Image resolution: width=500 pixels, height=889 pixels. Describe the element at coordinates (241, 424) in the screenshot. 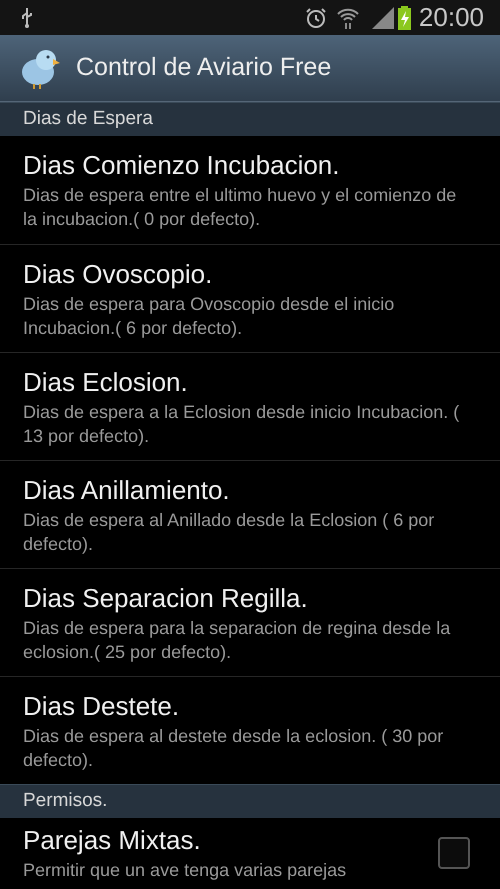

I see `preference-summary: Dias de espera a la Eclosion desde inicio Incubacion. ( 13 por defecto).` at that location.